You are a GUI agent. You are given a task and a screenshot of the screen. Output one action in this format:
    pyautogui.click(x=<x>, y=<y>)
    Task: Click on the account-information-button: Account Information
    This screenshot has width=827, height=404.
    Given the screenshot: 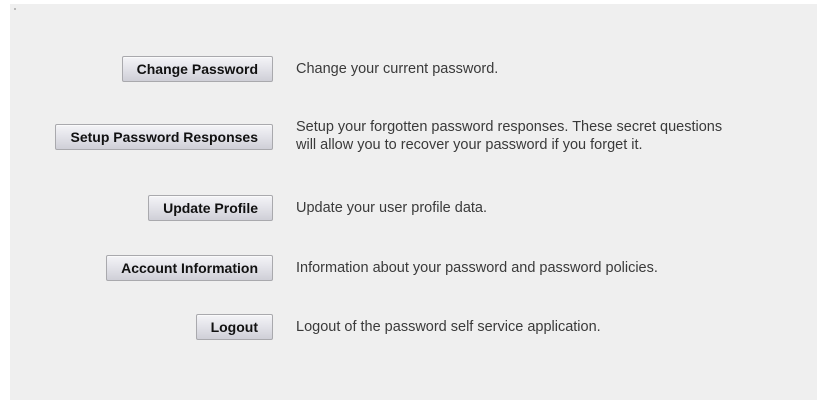 What is the action you would take?
    pyautogui.click(x=189, y=268)
    